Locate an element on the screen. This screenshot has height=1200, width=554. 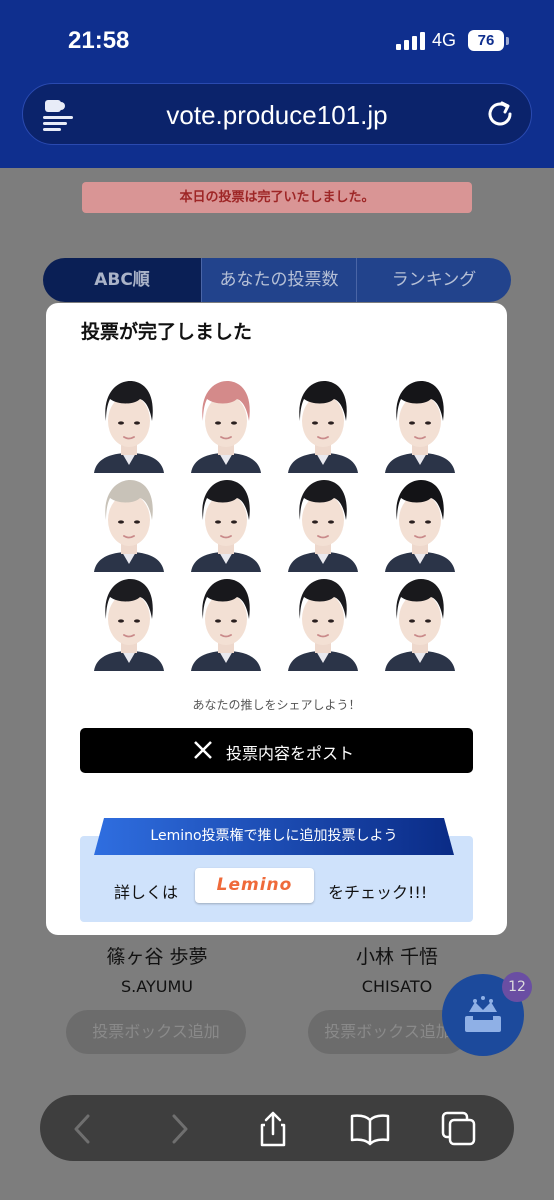
member-card-1: 篠ヶ谷 歩夢 S.AYUMU is located at coordinates (157, 969).